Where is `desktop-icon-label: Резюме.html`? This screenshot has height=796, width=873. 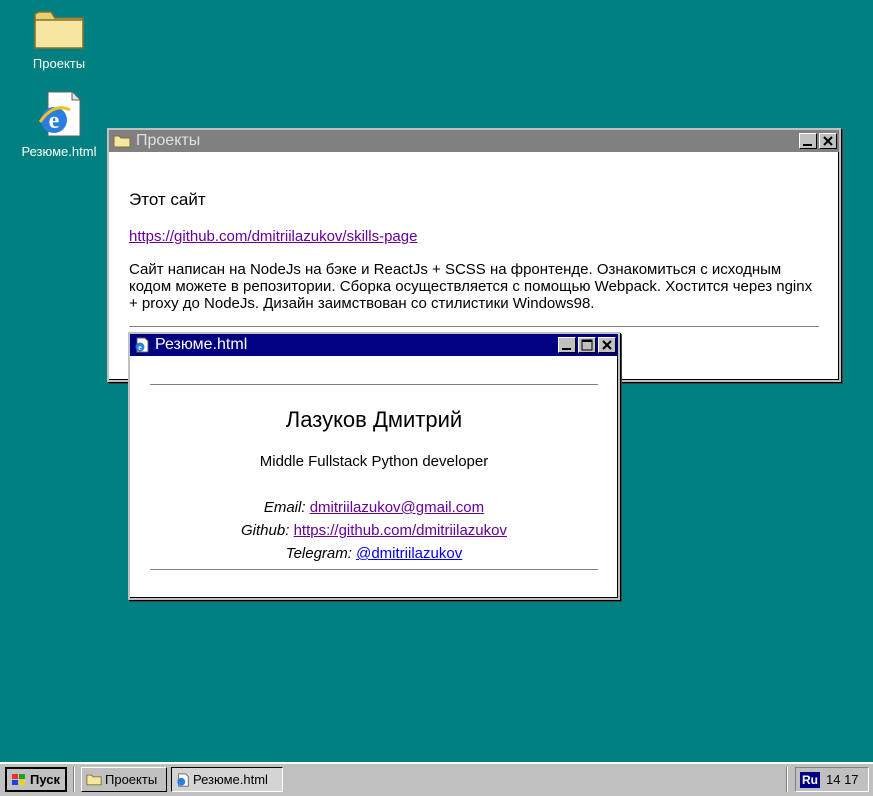
desktop-icon-label: Резюме.html is located at coordinates (59, 151).